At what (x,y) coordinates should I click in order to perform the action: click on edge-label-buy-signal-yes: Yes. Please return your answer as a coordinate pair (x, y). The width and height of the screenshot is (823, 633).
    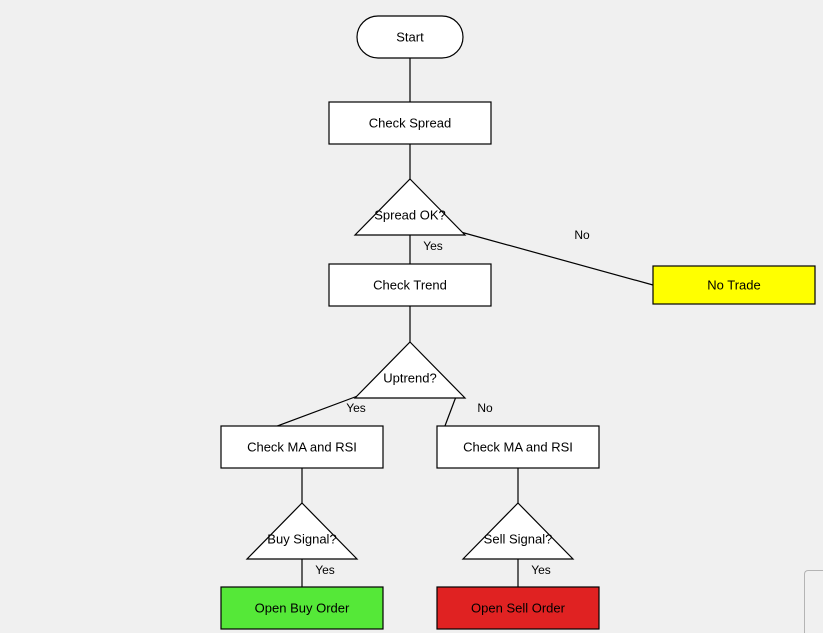
    Looking at the image, I should click on (325, 570).